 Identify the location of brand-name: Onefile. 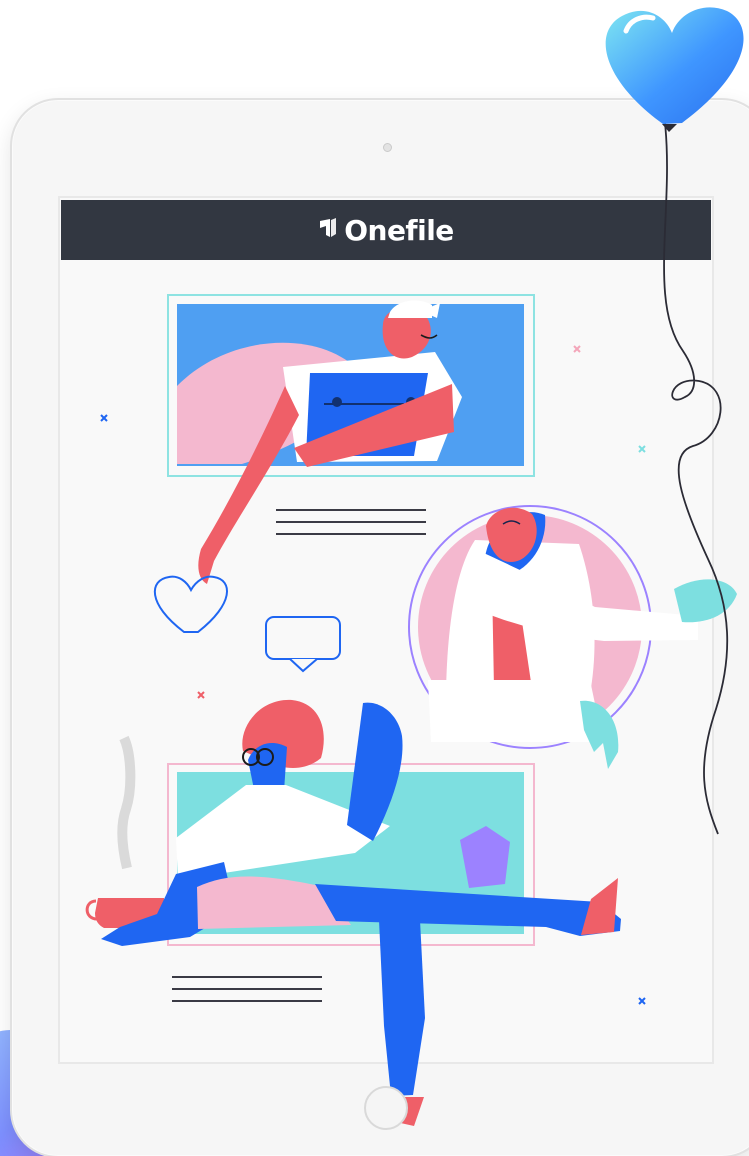
(399, 230).